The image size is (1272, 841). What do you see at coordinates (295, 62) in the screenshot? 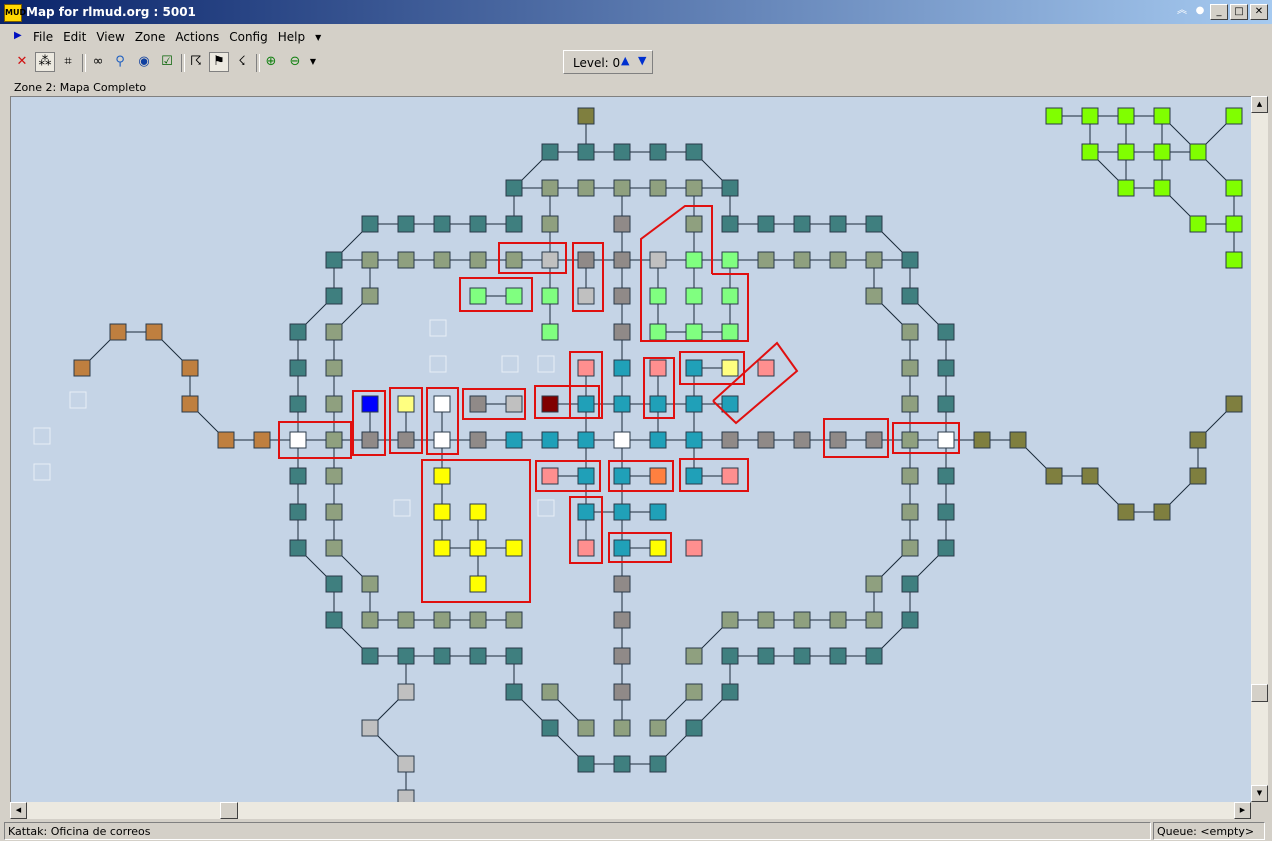
I see `zoom-out-icon: ⊖` at bounding box center [295, 62].